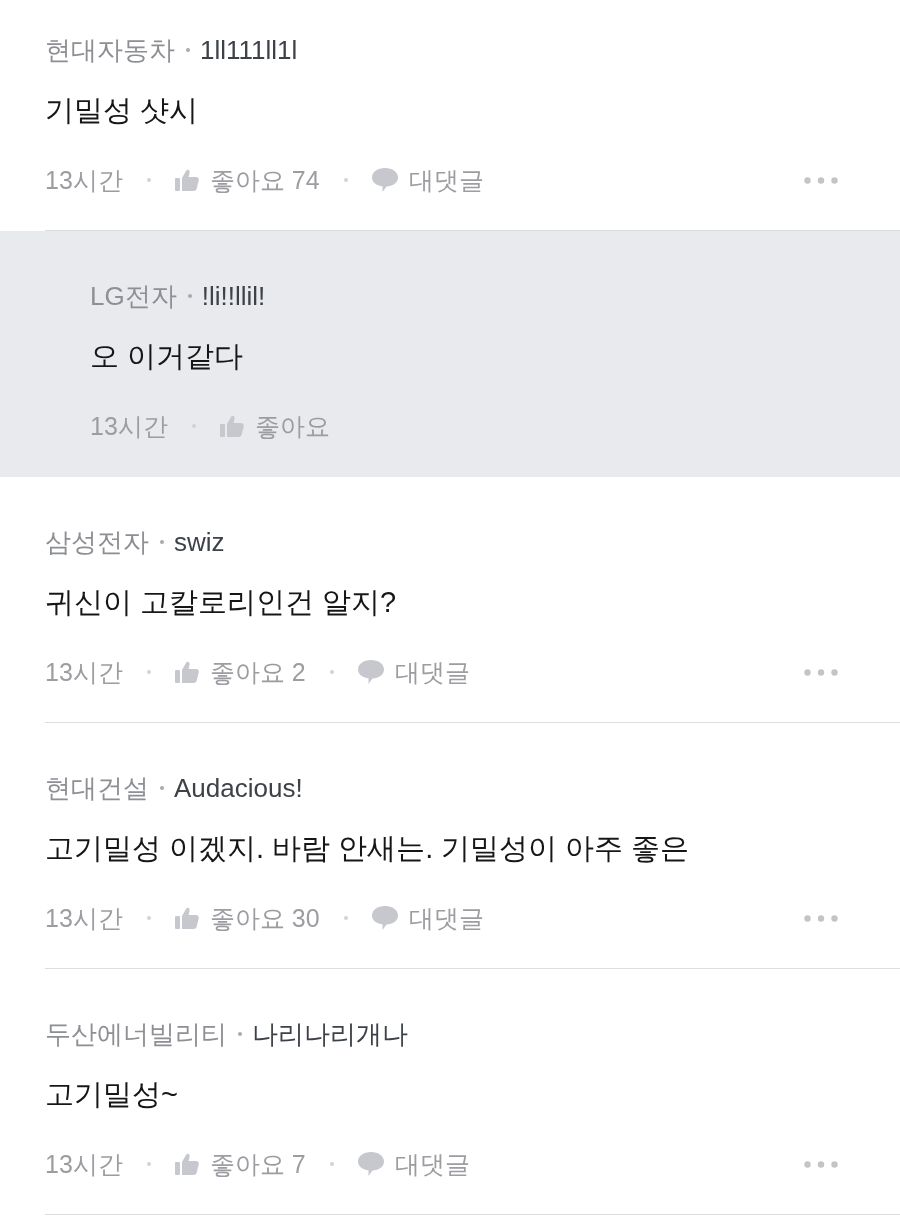 Image resolution: width=900 pixels, height=1219 pixels. I want to click on company-name: 두산에너빌리티, so click(136, 1034).